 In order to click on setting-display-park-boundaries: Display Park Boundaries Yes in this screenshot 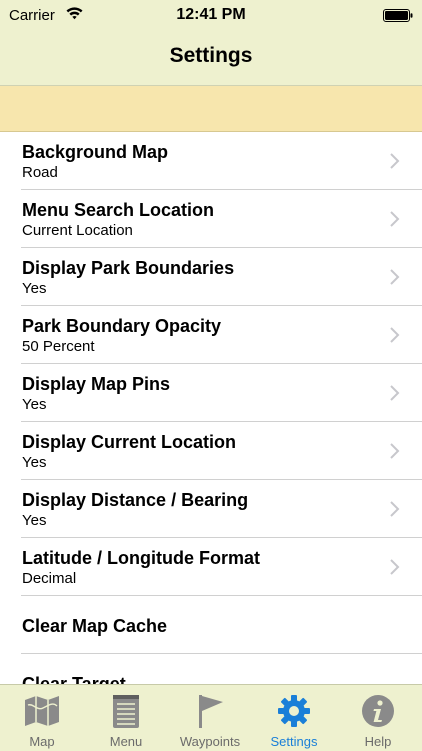, I will do `click(211, 277)`.